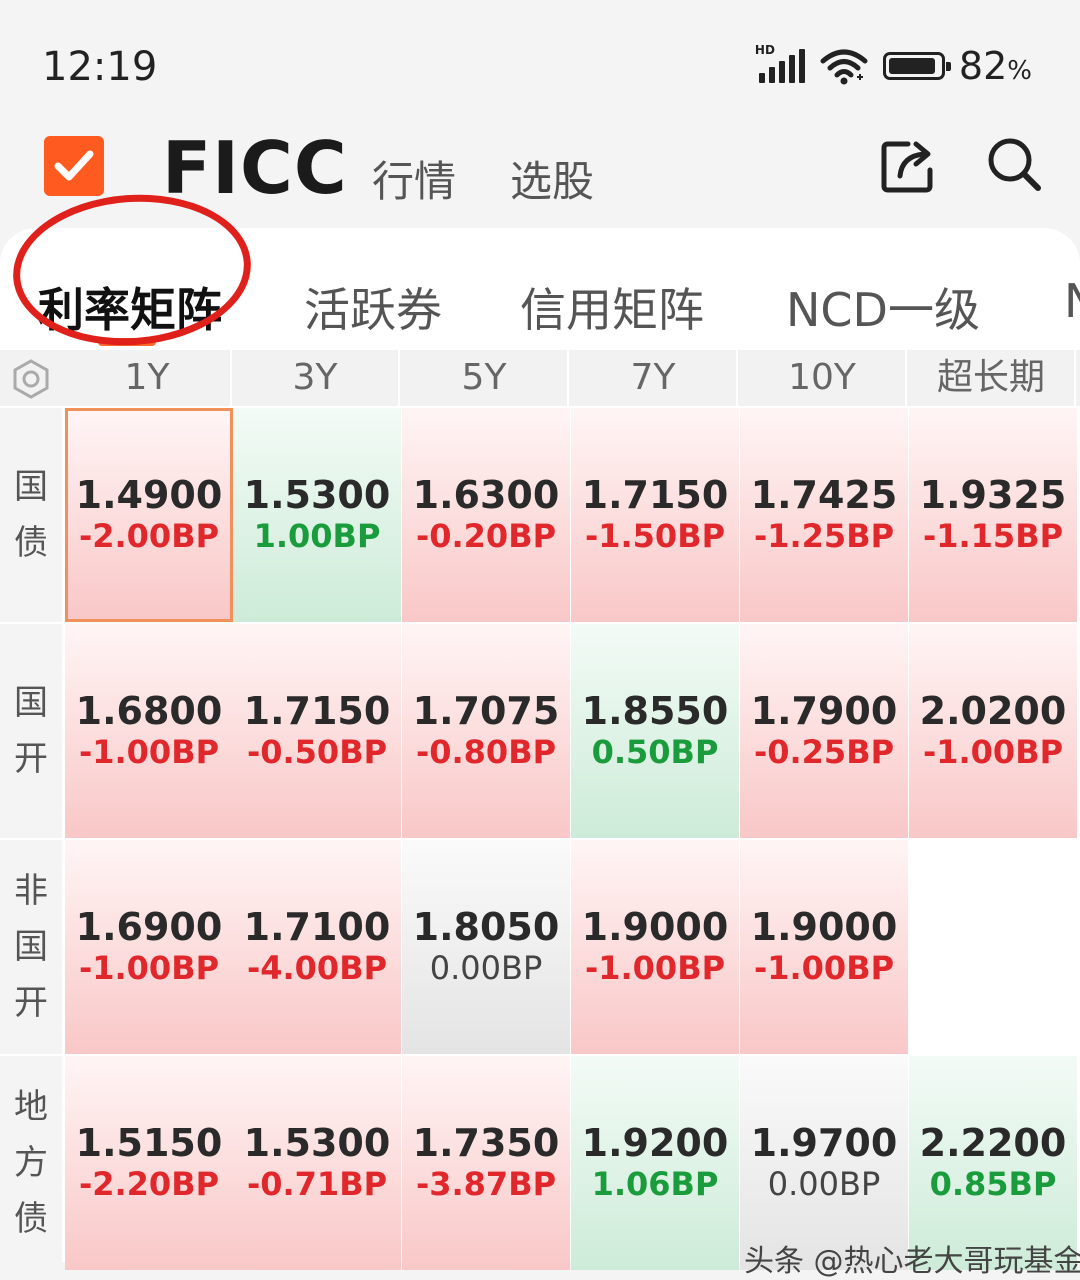 The height and width of the screenshot is (1280, 1080). What do you see at coordinates (993, 1184) in the screenshot?
I see `yield-change: 0.85BP` at bounding box center [993, 1184].